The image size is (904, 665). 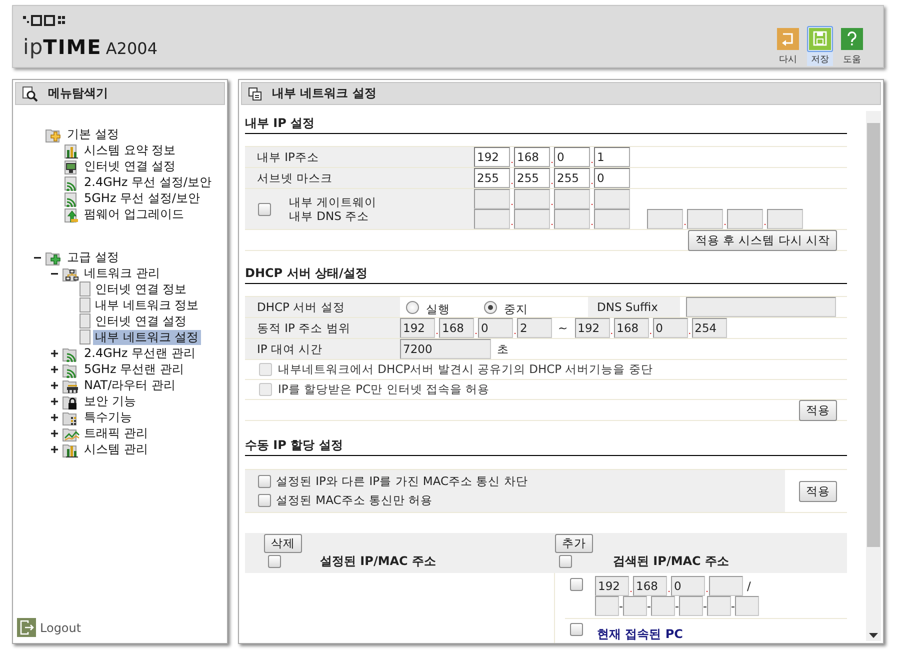 What do you see at coordinates (140, 353) in the screenshot?
I see `menu-item: 2.4GHz 무선랜 관리` at bounding box center [140, 353].